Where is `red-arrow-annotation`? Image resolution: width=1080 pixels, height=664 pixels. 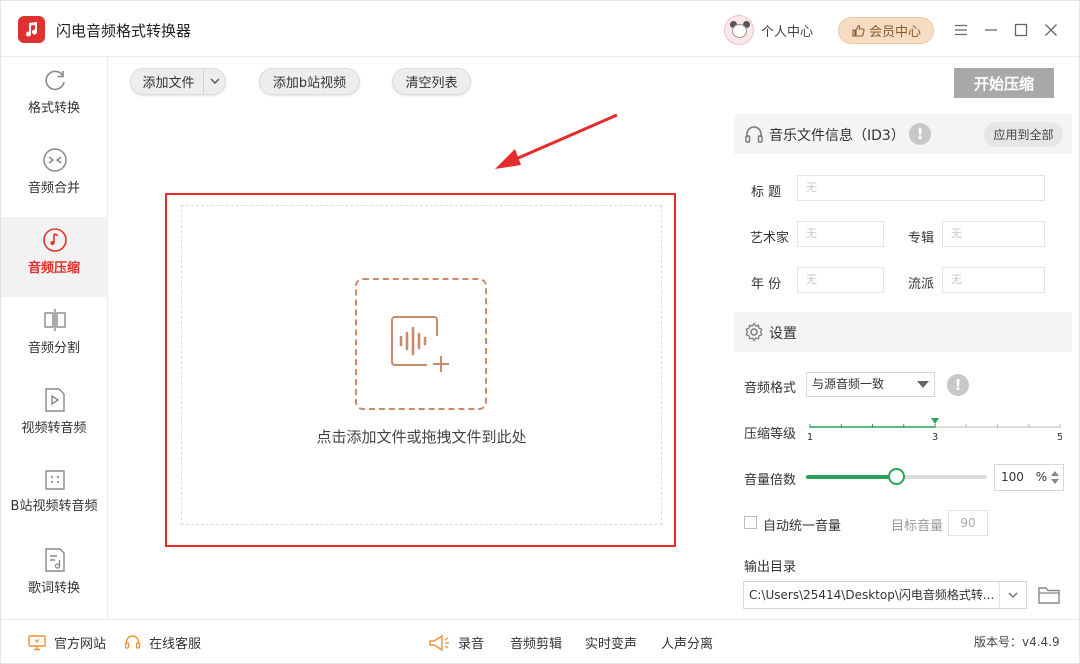
red-arrow-annotation is located at coordinates (556, 141).